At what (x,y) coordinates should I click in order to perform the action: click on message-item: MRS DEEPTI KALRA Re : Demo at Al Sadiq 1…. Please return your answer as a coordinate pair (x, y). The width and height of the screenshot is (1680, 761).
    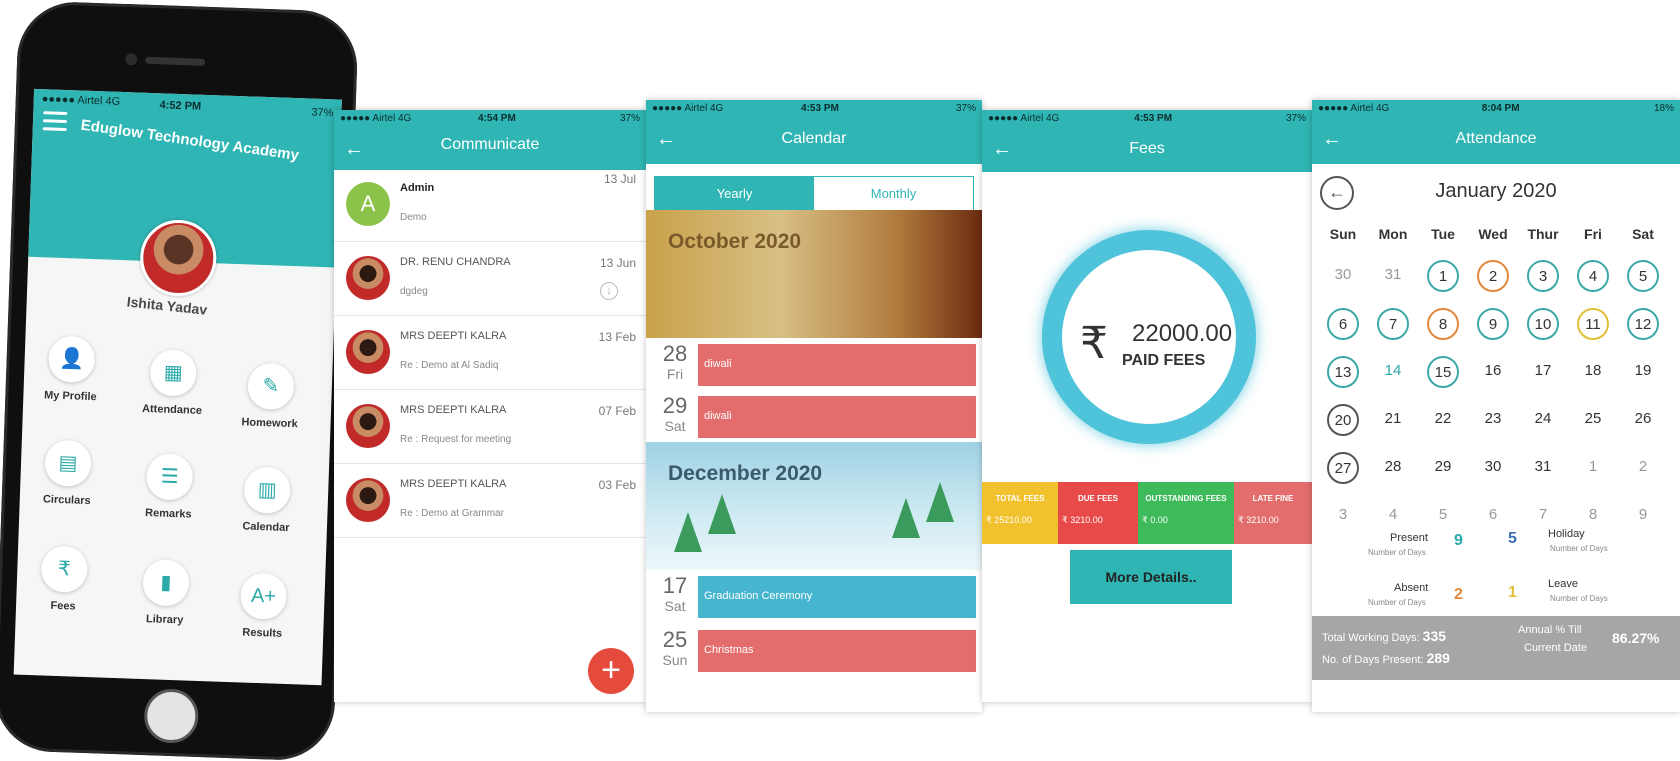
    Looking at the image, I should click on (490, 353).